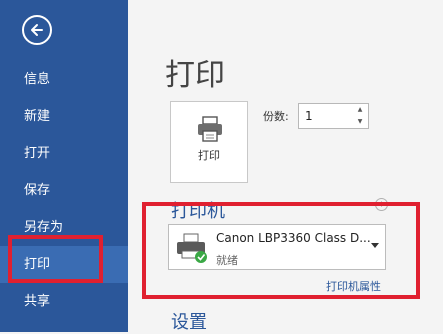 This screenshot has height=334, width=443. I want to click on sidebar-item-new: 新建, so click(64, 116).